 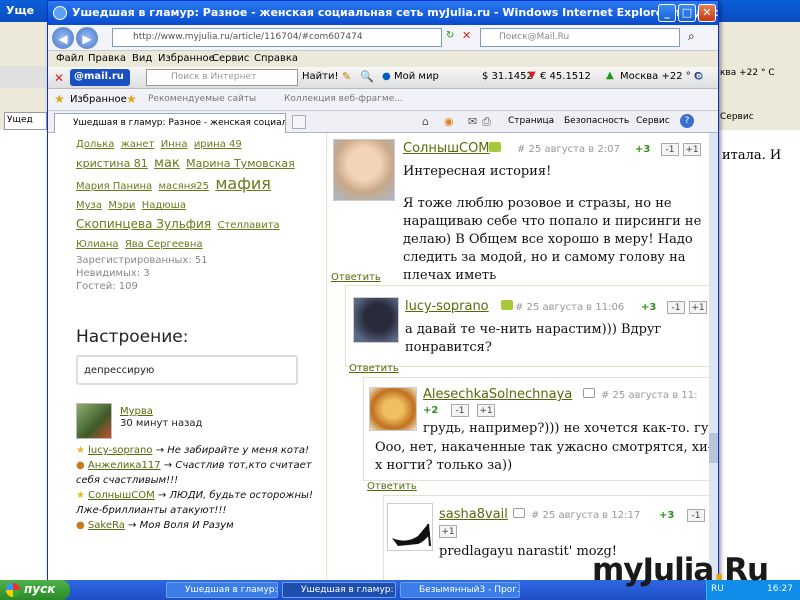 What do you see at coordinates (202, 99) in the screenshot?
I see `recommended-sites: Рекомендуемые сайты` at bounding box center [202, 99].